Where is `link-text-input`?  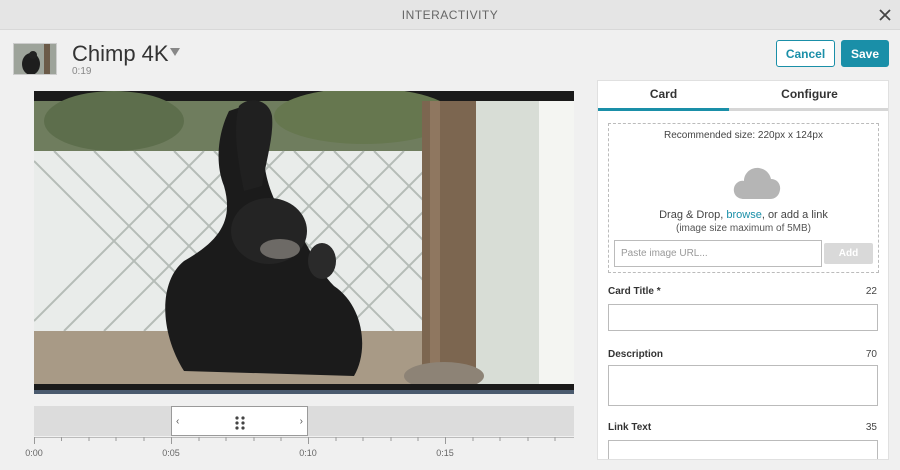 link-text-input is located at coordinates (743, 449).